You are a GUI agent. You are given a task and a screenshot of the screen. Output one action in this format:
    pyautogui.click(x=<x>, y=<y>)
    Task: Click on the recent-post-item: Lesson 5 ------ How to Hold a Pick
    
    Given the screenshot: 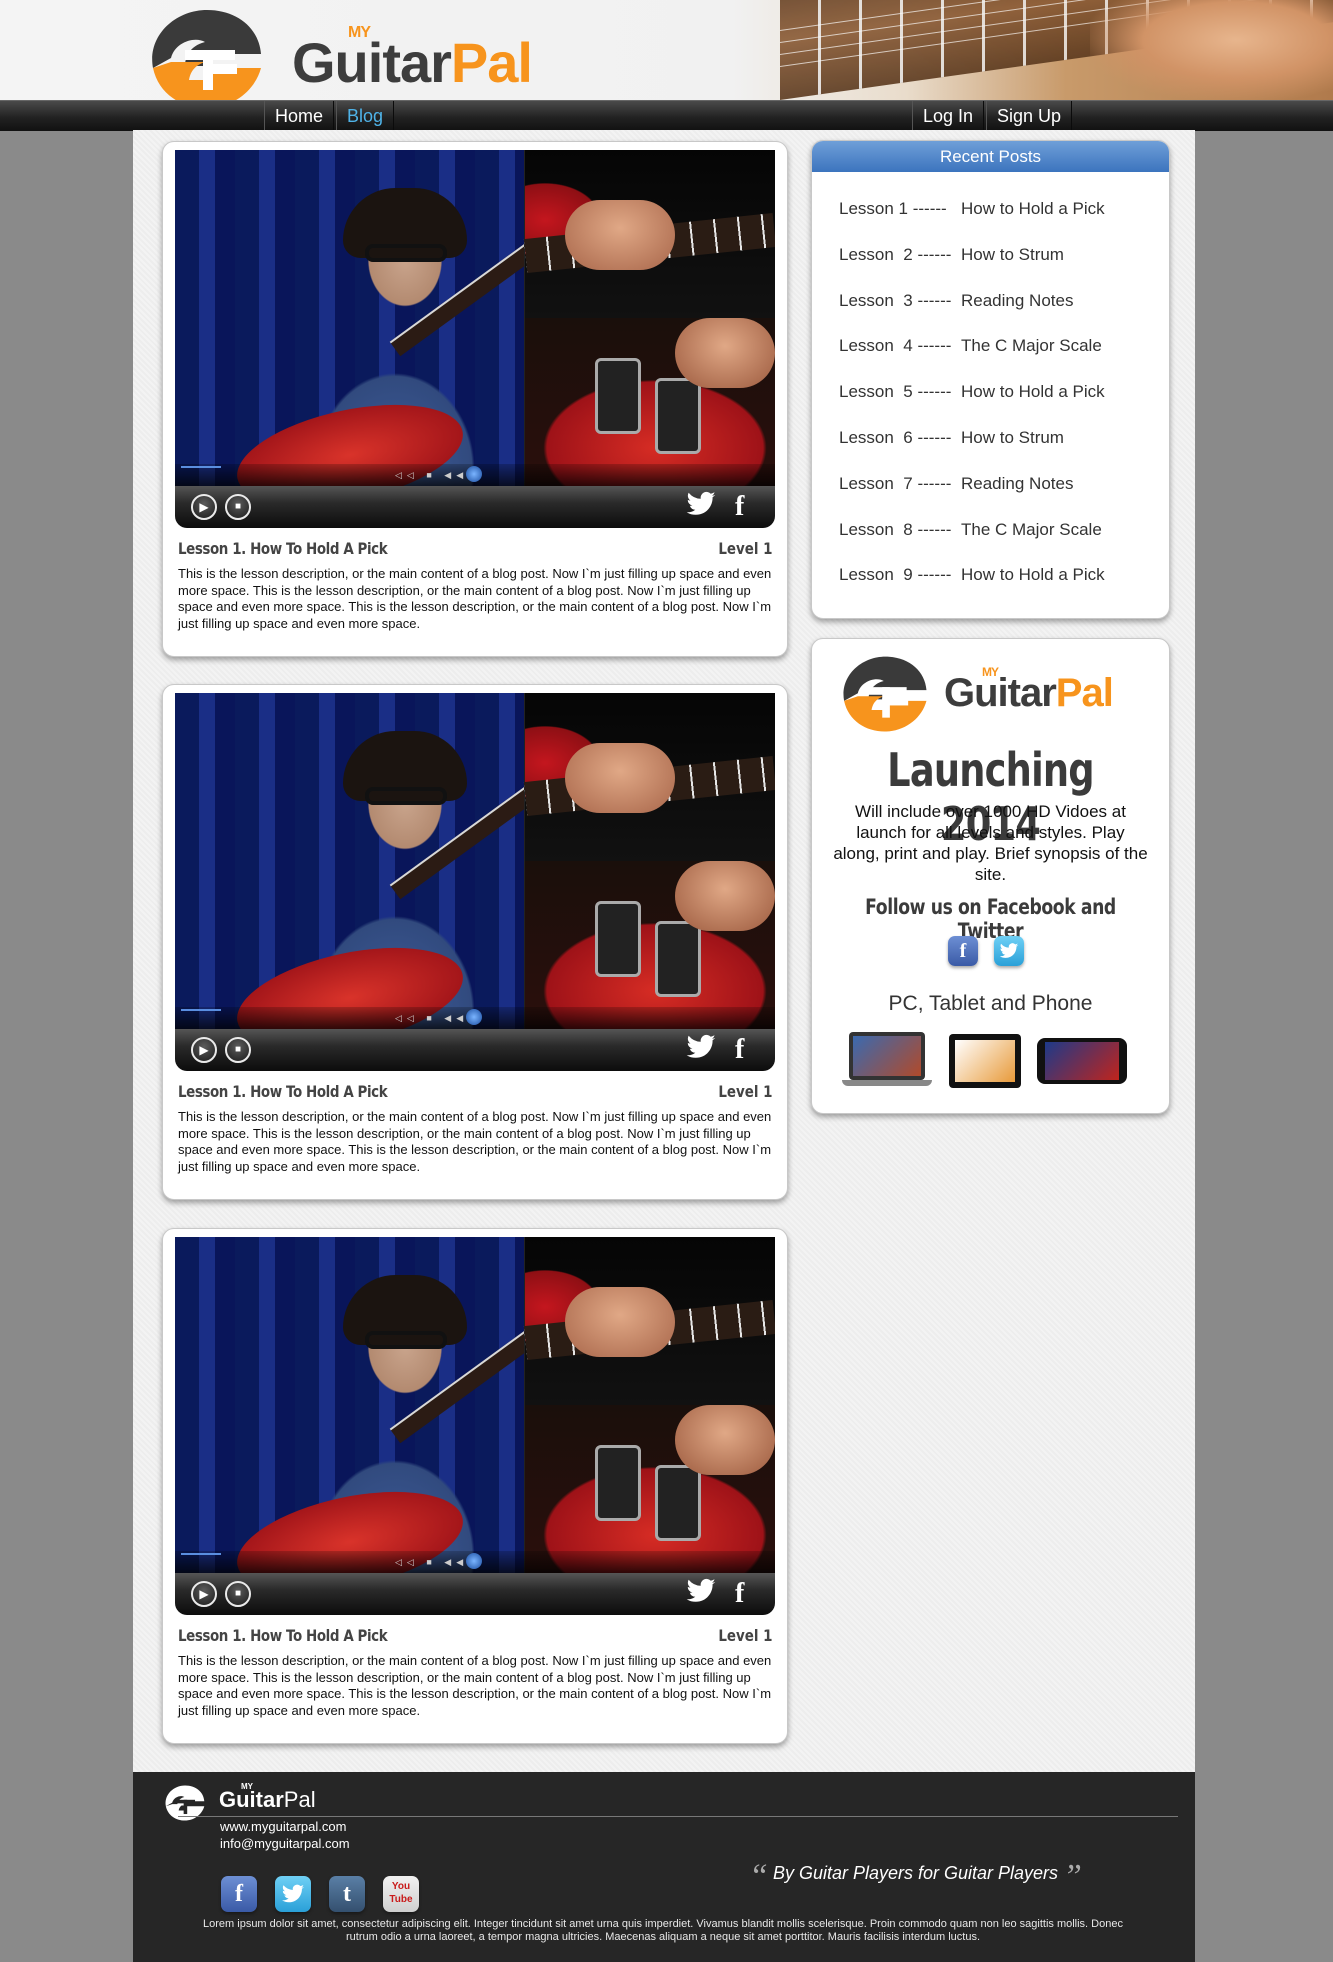 What is the action you would take?
    pyautogui.click(x=972, y=392)
    